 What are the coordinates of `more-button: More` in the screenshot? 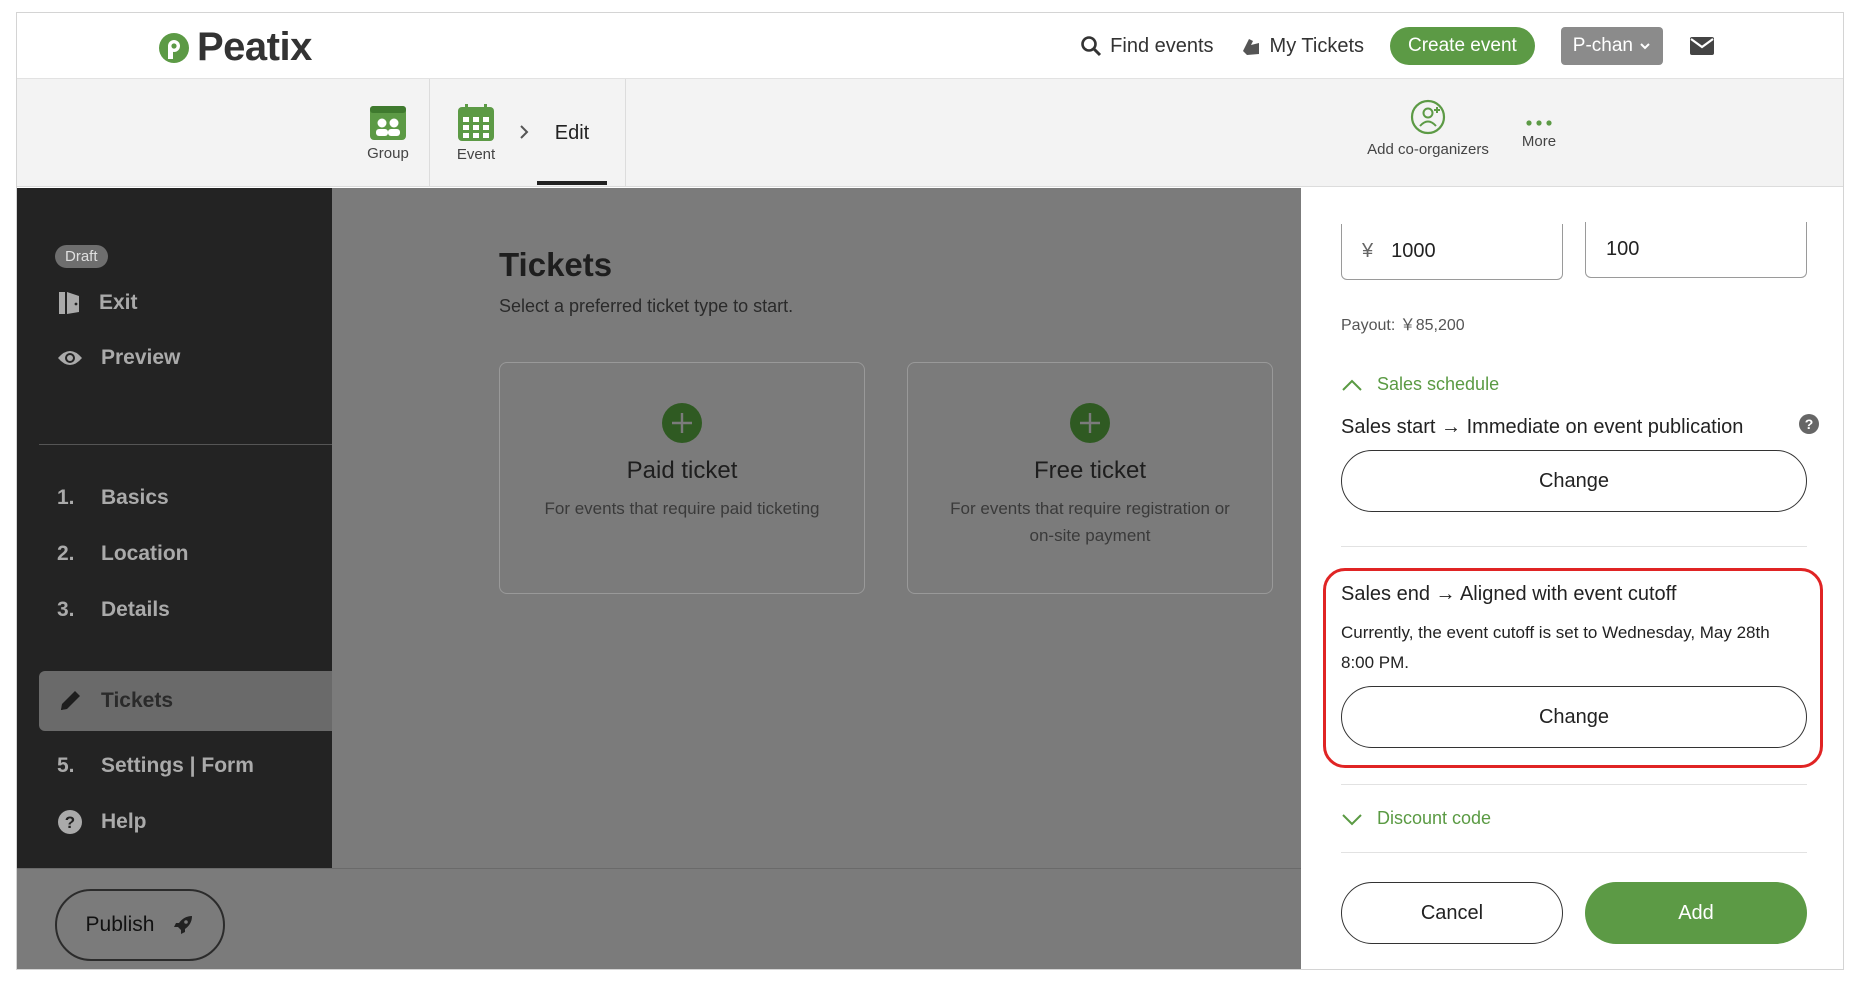 It's located at (1539, 134).